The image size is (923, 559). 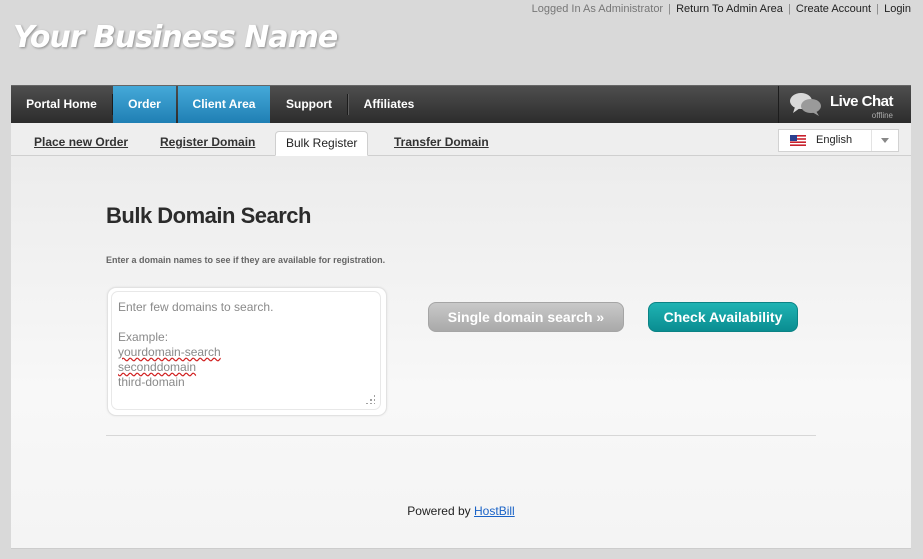 What do you see at coordinates (897, 9) in the screenshot?
I see `login-link: Login` at bounding box center [897, 9].